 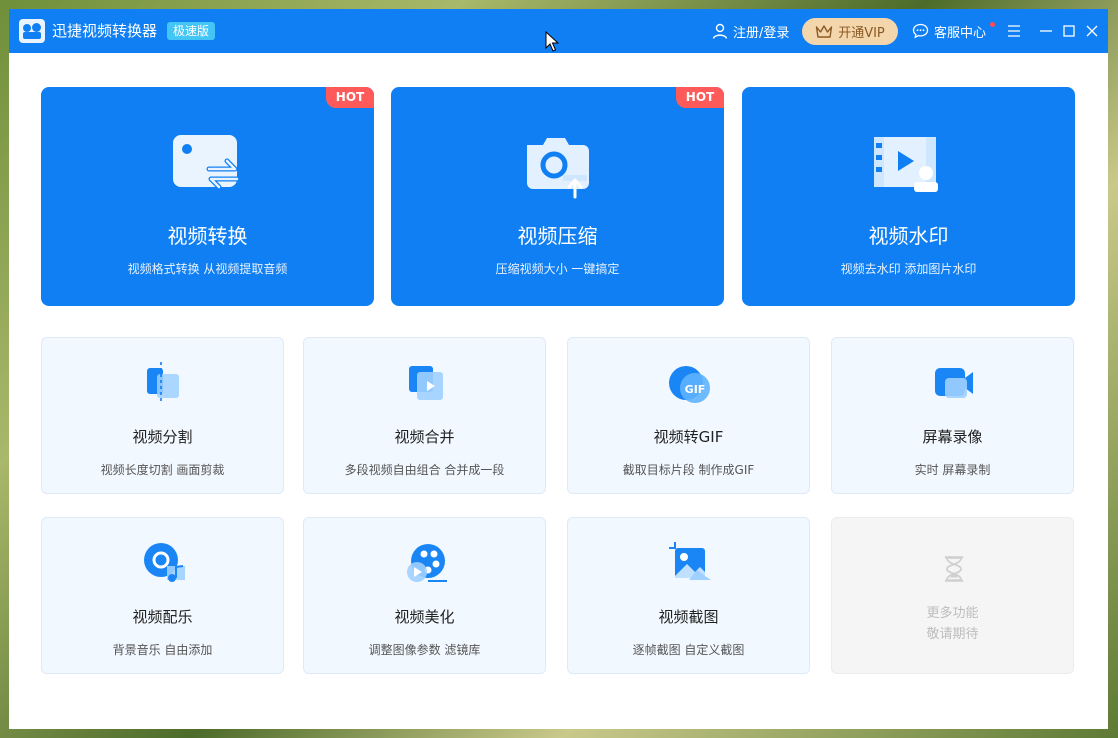 What do you see at coordinates (952, 634) in the screenshot?
I see `card-desc: 敬请期待` at bounding box center [952, 634].